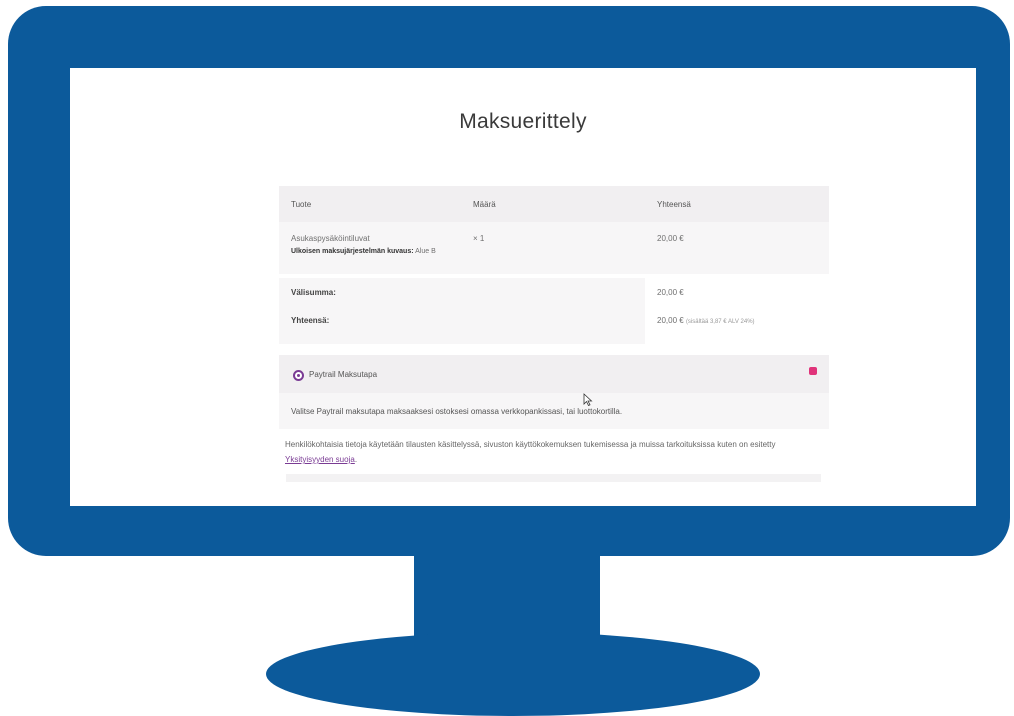 This screenshot has height=716, width=1014. Describe the element at coordinates (674, 204) in the screenshot. I see `column-header-total: Yhteensä` at that location.